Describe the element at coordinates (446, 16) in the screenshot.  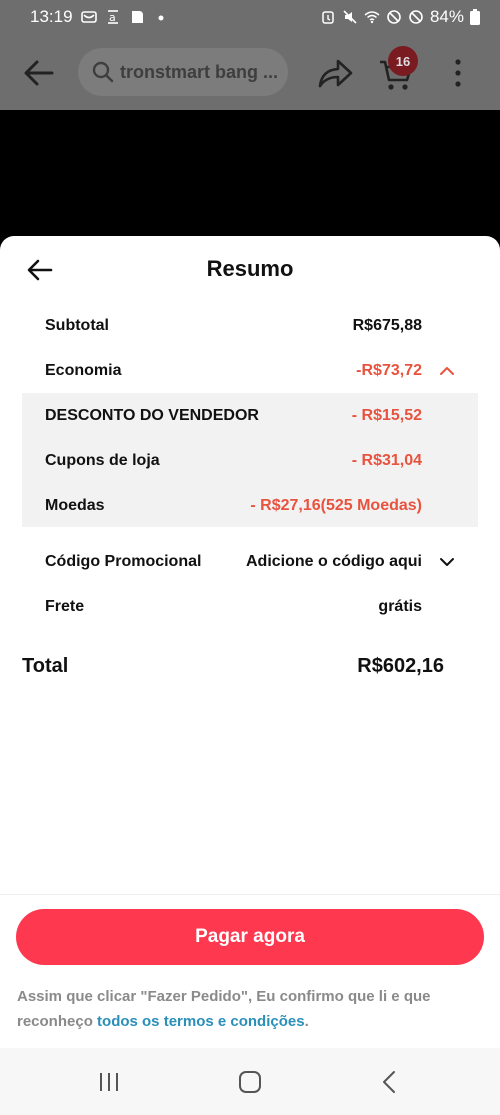
I see `battery-percent: 84%` at that location.